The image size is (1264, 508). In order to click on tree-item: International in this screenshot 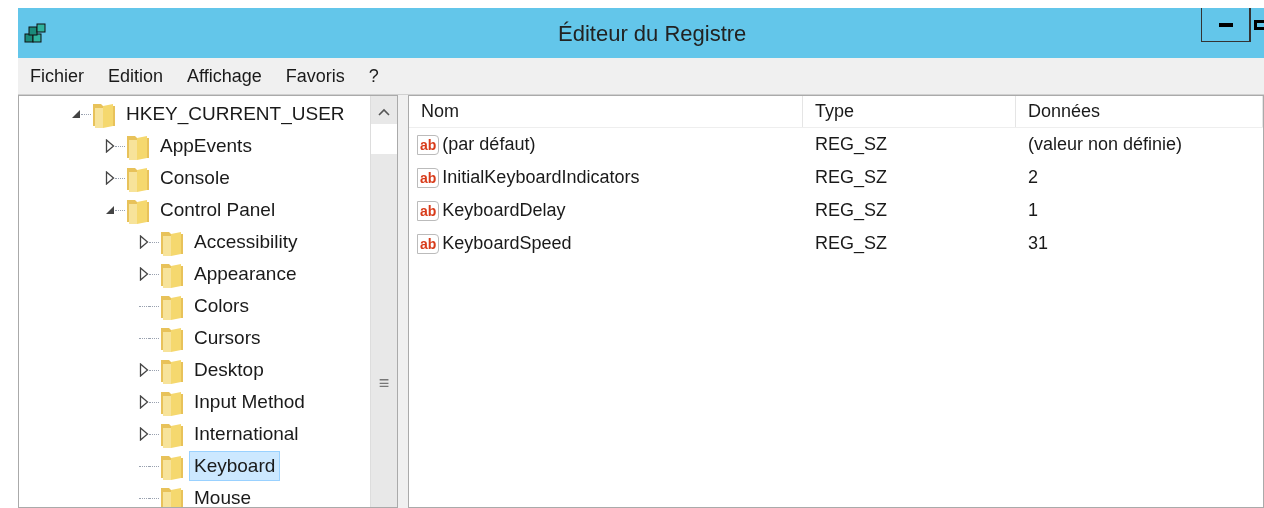, I will do `click(246, 434)`.